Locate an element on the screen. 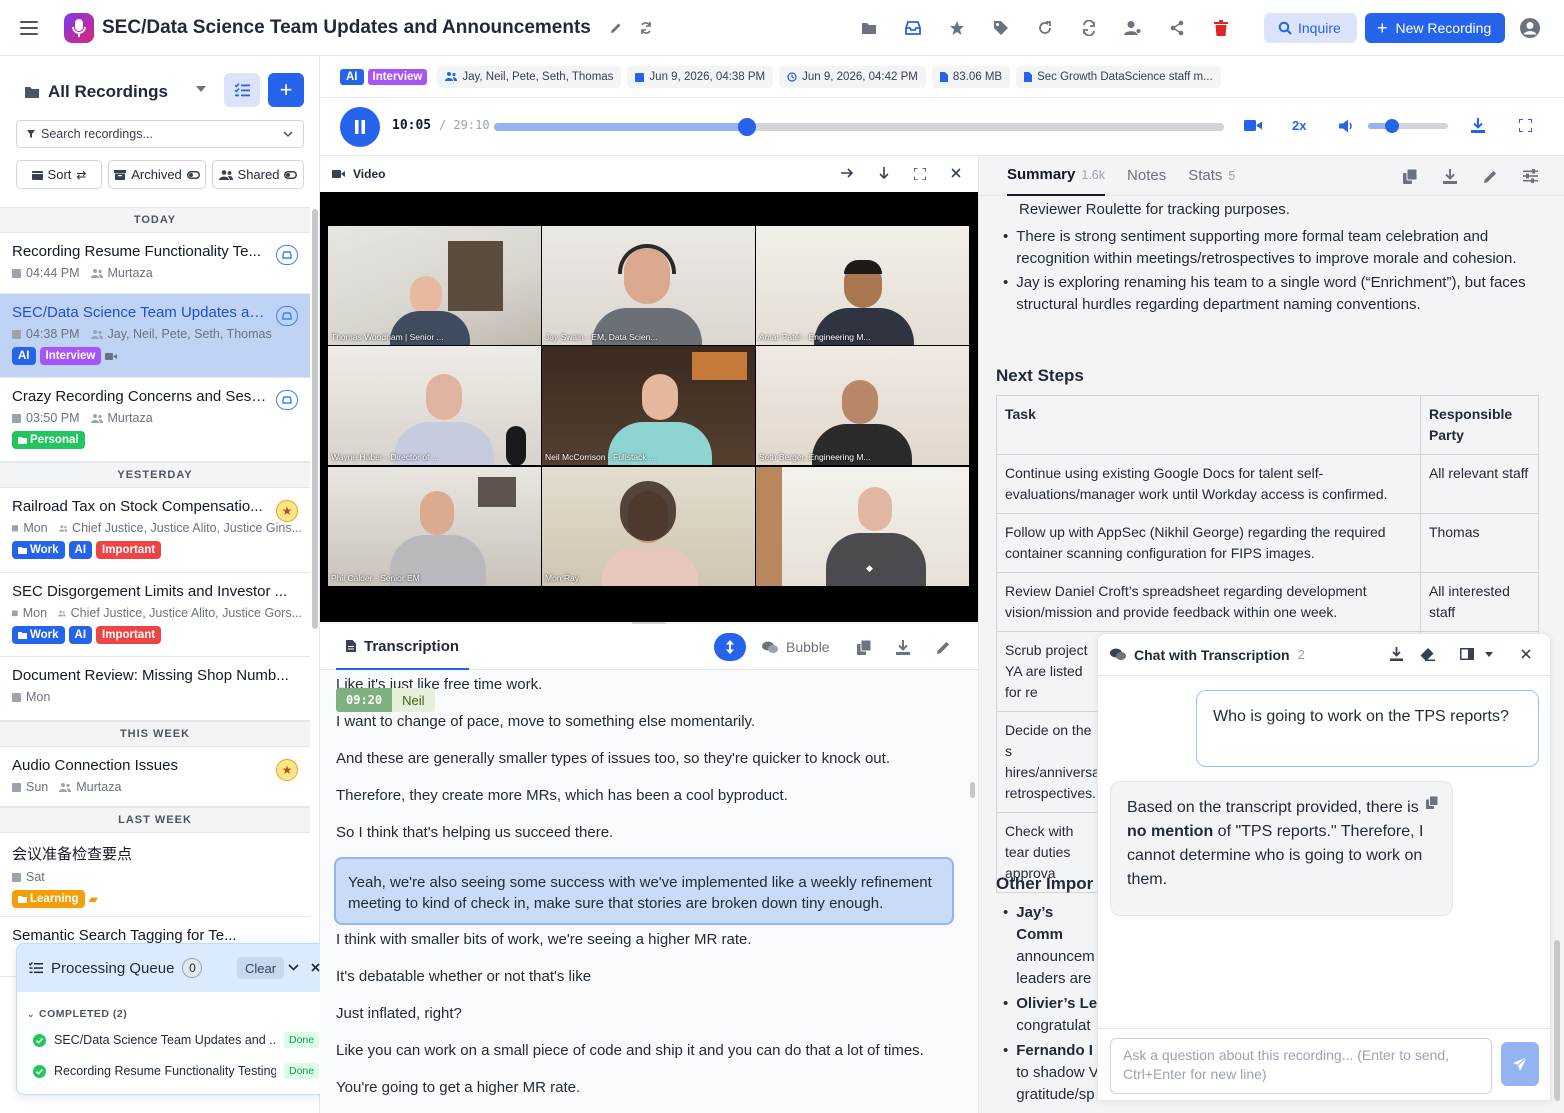 This screenshot has height=1113, width=1564. send-button is located at coordinates (1520, 1064).